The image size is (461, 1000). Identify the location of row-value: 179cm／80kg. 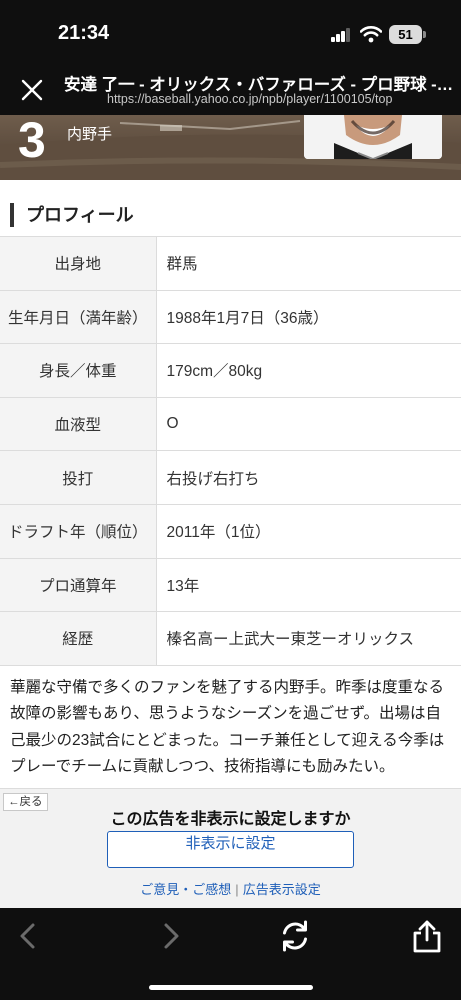
(308, 370).